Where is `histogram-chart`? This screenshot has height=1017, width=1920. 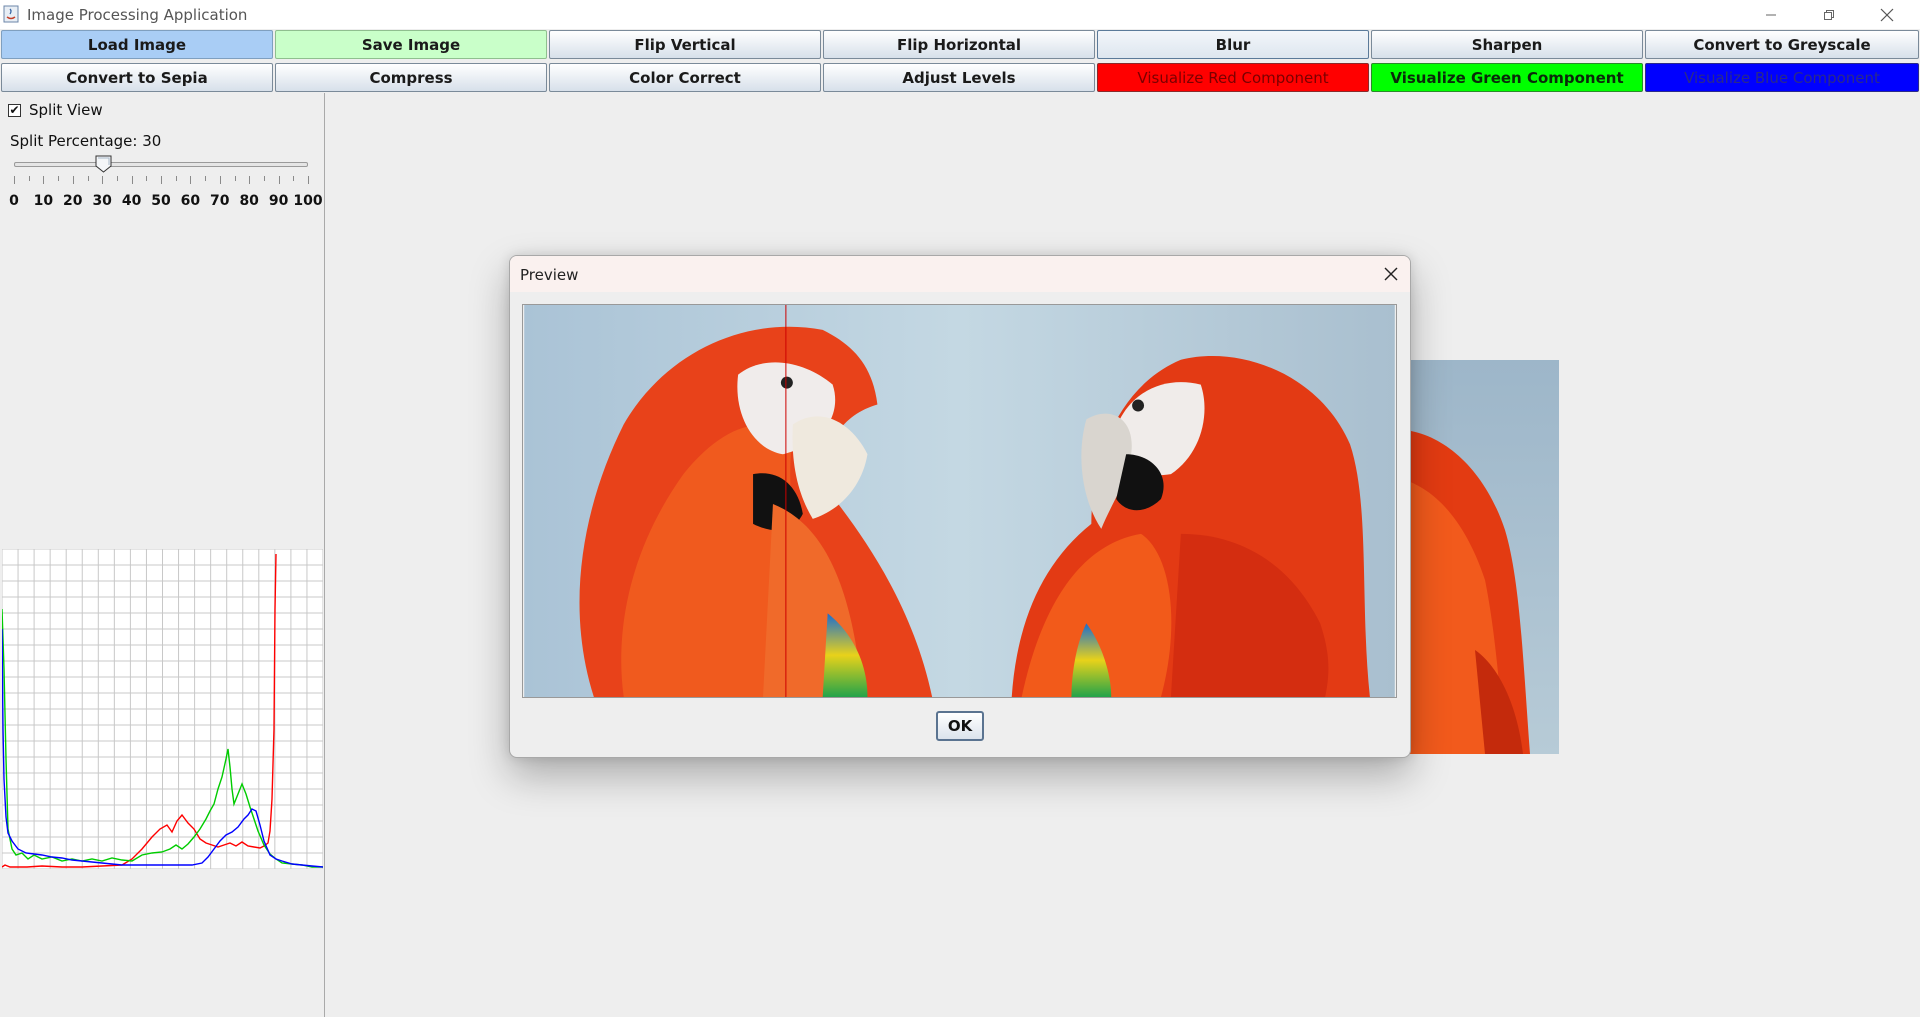
histogram-chart is located at coordinates (162, 709).